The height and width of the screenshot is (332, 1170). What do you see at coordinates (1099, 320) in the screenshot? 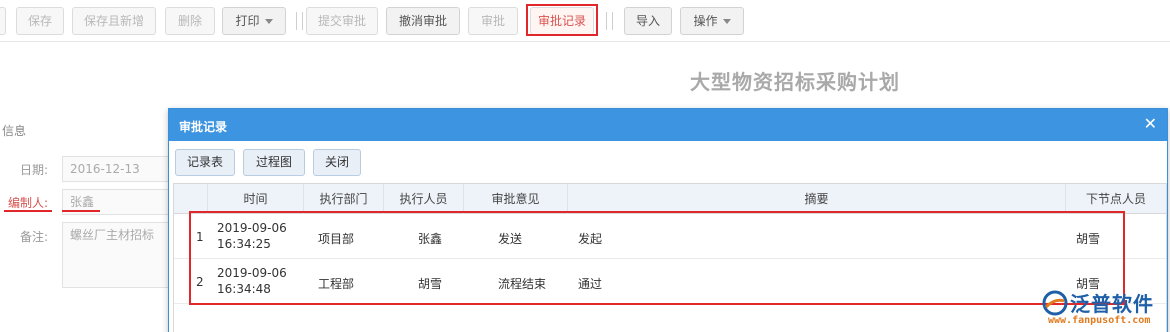
I see `brand-url: www.fanpusoft.com` at bounding box center [1099, 320].